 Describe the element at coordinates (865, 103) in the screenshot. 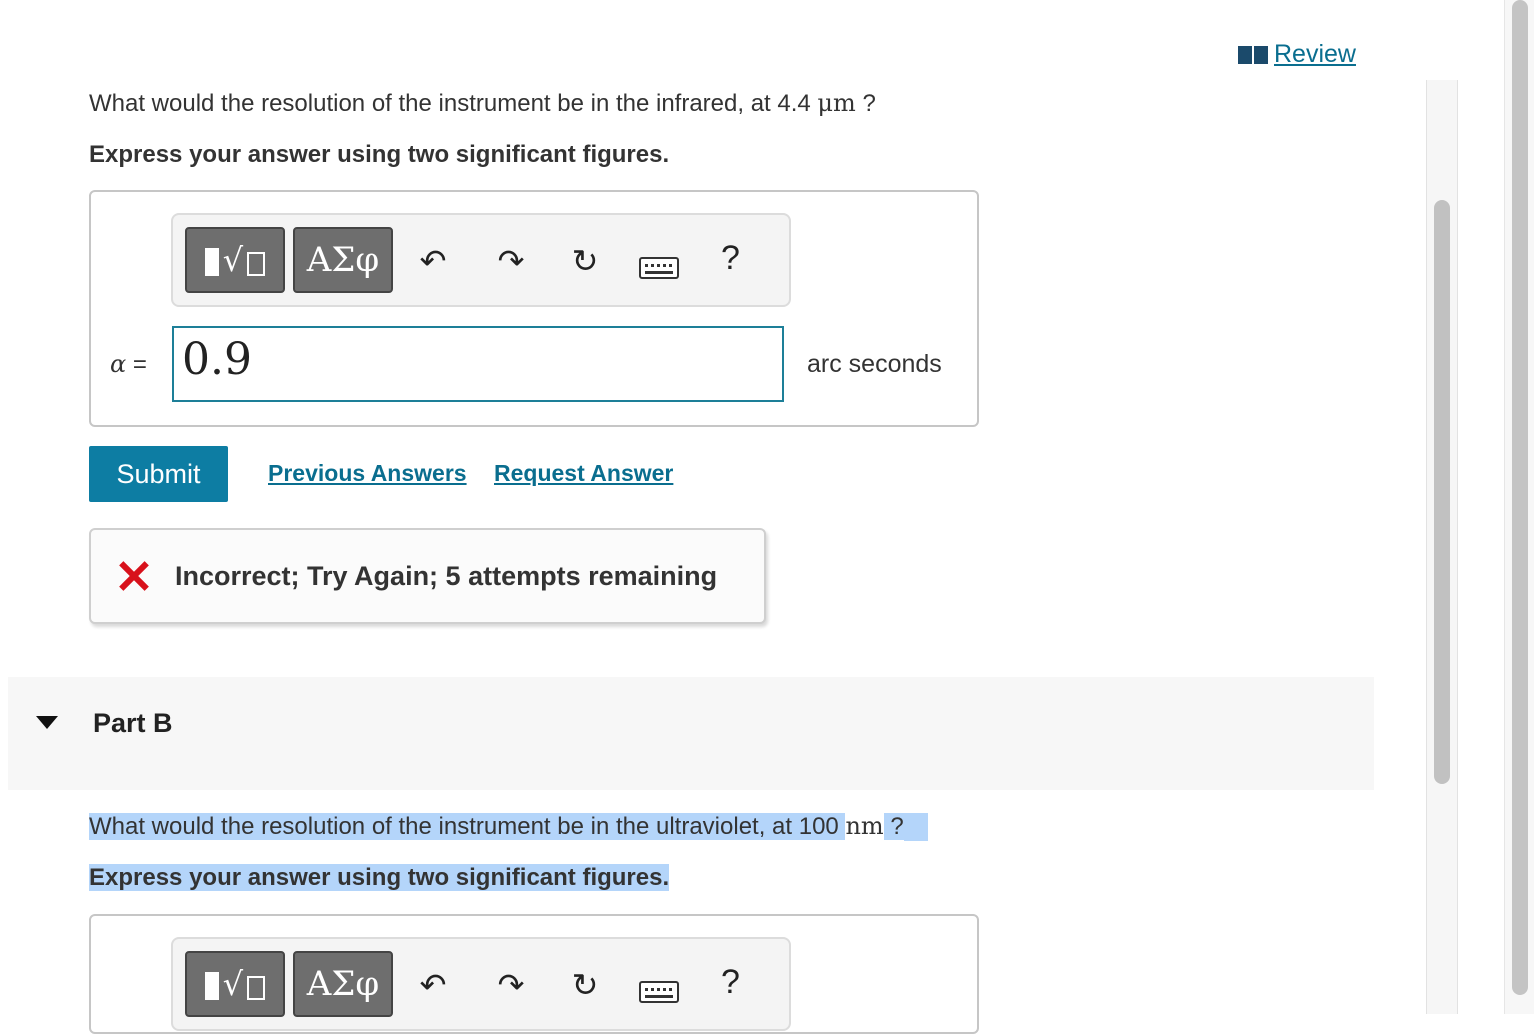

I see `part-a-question-end: ?` at that location.